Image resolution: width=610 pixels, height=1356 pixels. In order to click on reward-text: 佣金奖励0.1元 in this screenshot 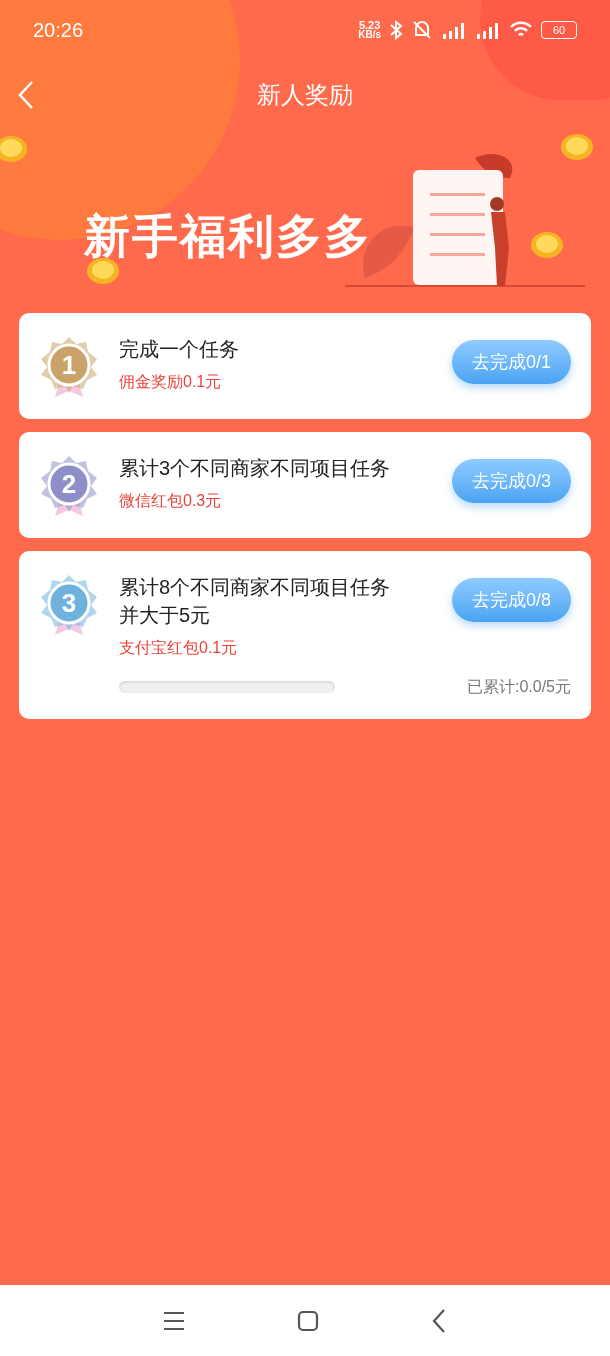, I will do `click(171, 382)`.